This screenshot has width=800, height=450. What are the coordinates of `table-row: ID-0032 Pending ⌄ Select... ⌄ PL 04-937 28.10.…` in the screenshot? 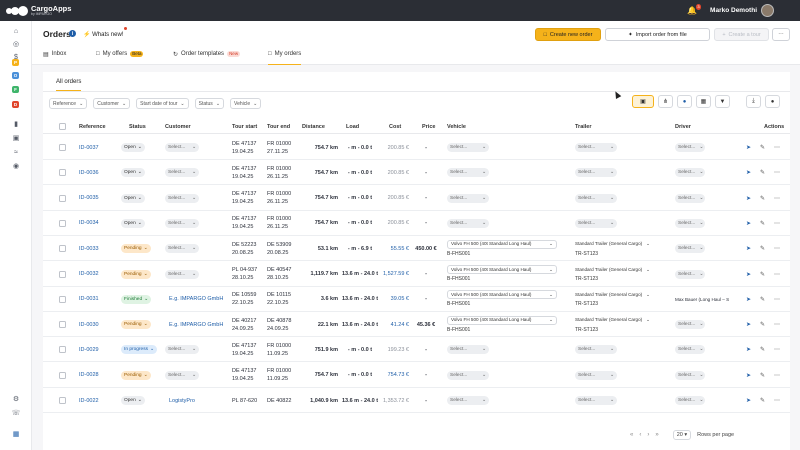 It's located at (416, 274).